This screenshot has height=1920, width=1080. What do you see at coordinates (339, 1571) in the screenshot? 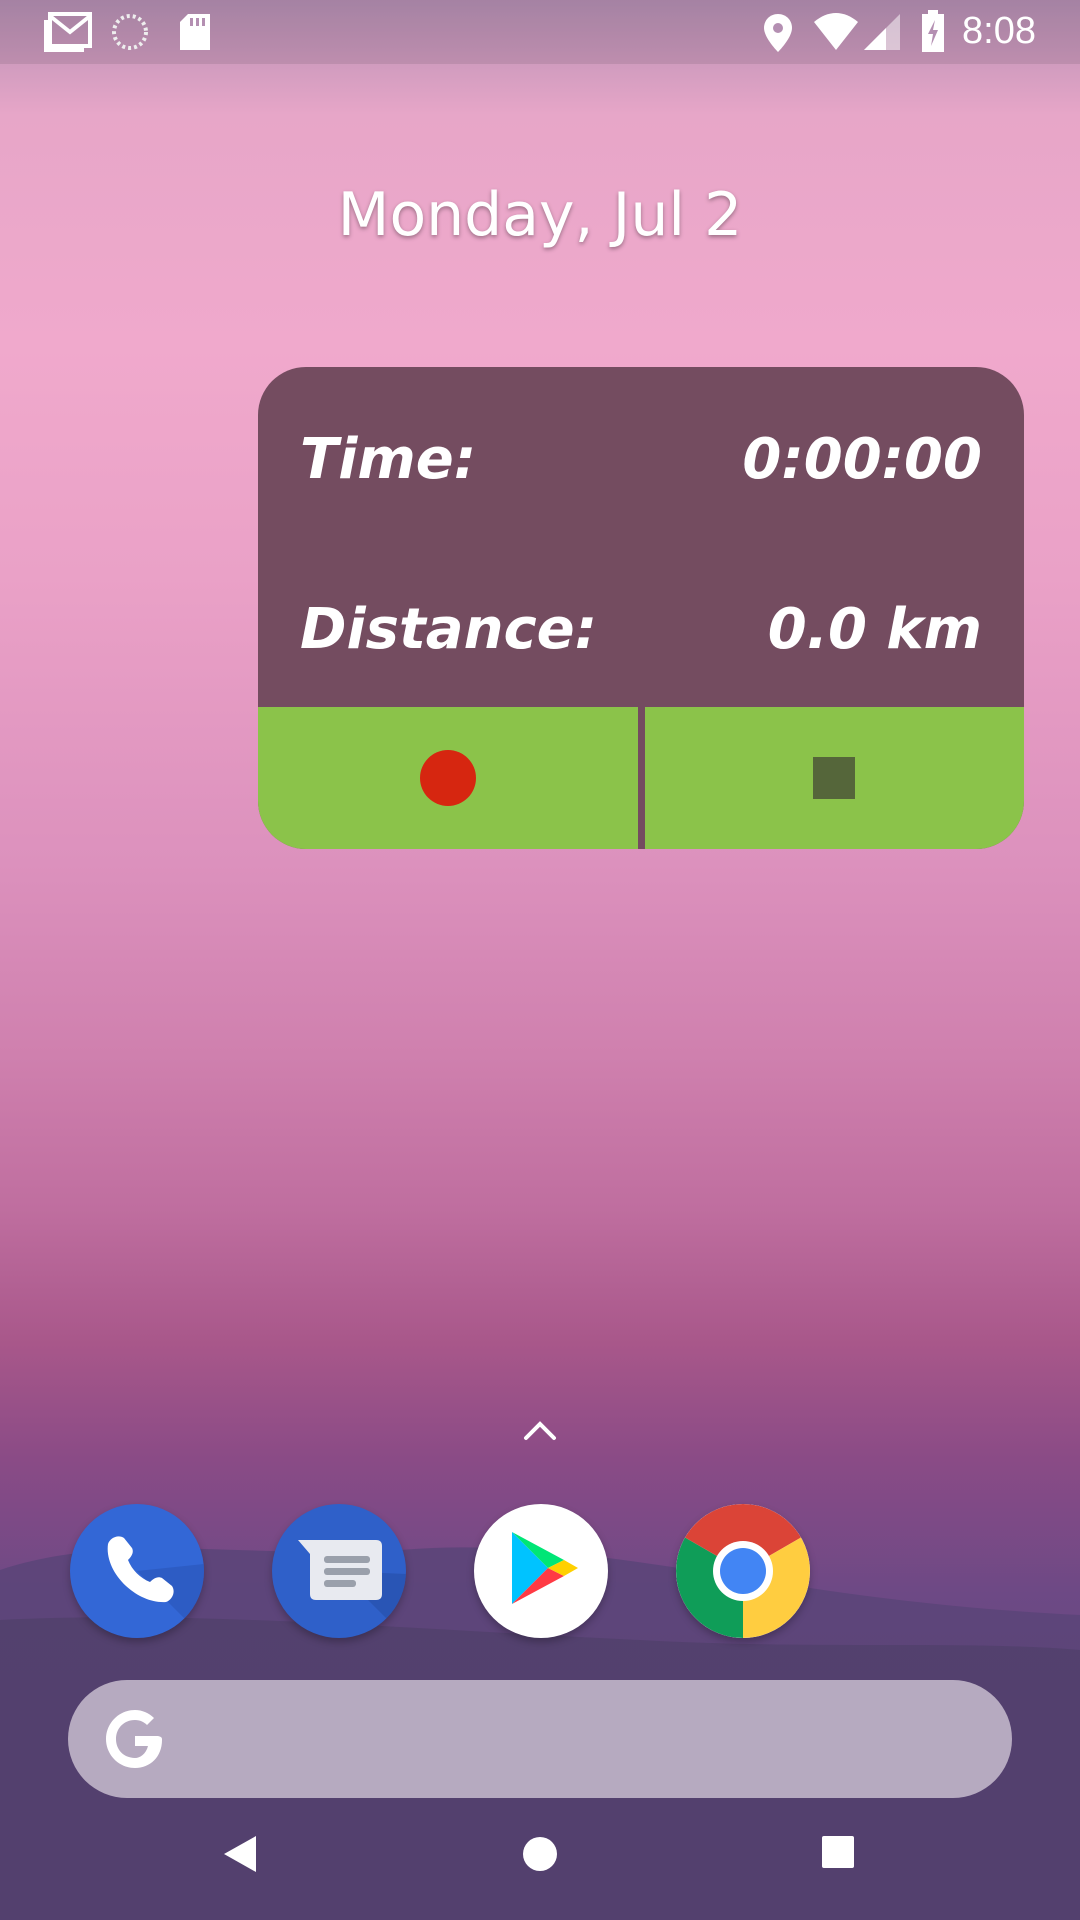
I see `messages-icon` at bounding box center [339, 1571].